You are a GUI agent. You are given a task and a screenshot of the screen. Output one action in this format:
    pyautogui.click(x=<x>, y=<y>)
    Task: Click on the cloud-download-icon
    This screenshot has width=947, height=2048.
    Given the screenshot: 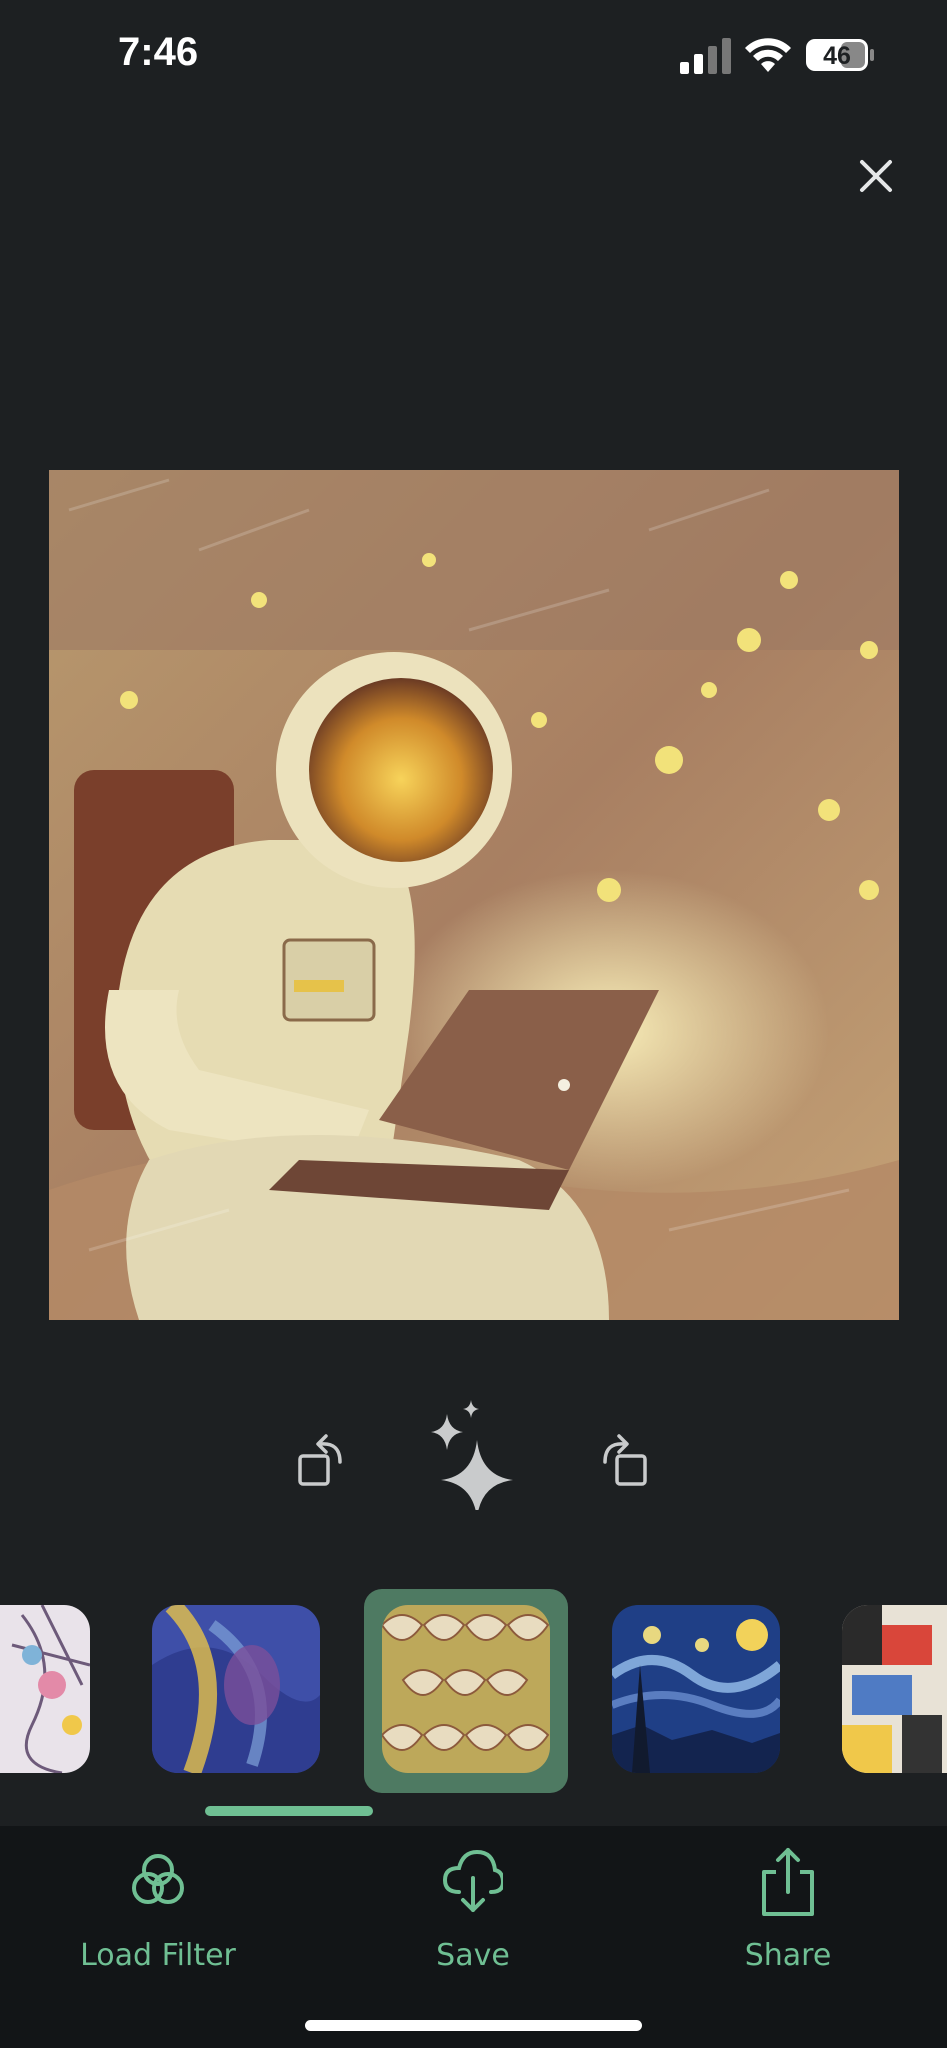 What is the action you would take?
    pyautogui.click(x=473, y=1880)
    